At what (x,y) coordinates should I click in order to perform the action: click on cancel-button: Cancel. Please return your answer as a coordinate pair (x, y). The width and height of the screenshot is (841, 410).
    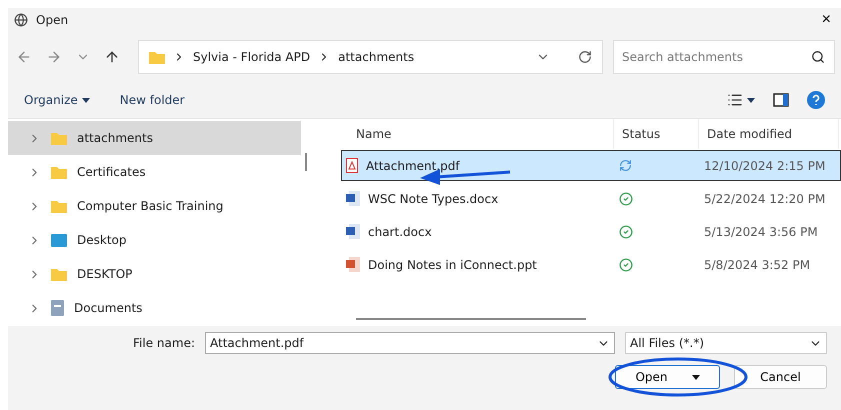
    Looking at the image, I should click on (780, 377).